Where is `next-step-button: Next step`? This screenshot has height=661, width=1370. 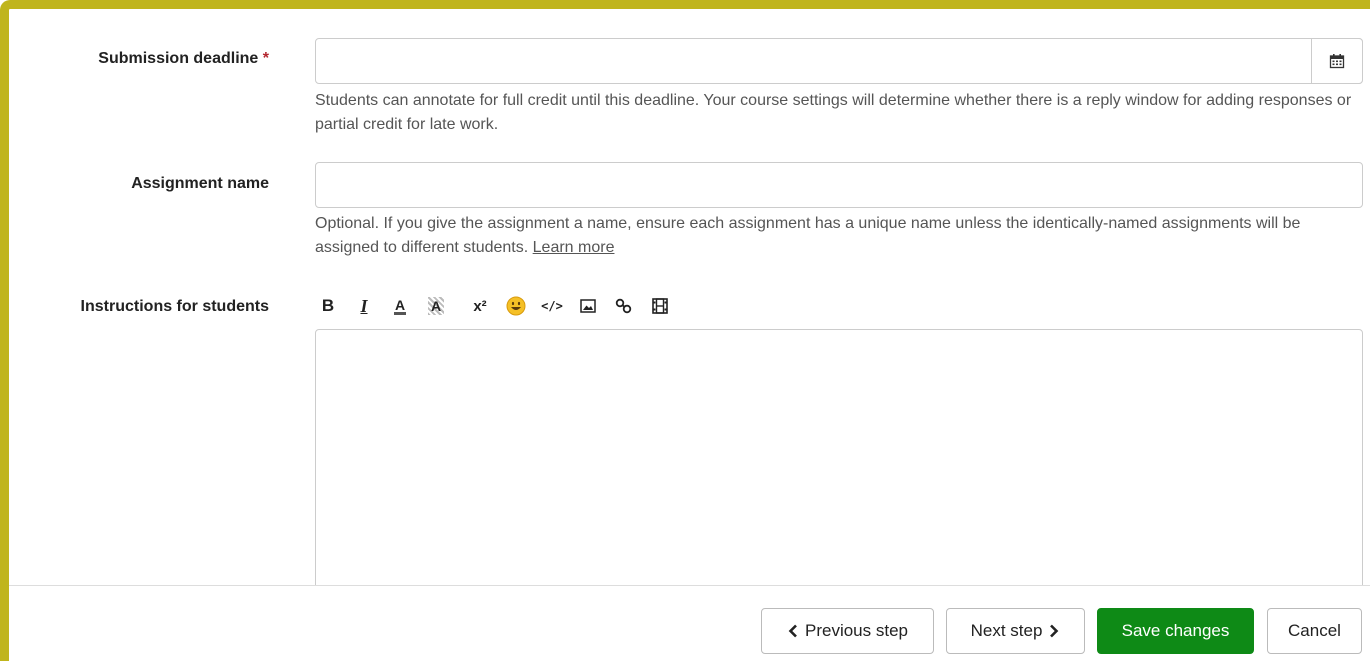
next-step-button: Next step is located at coordinates (1015, 631).